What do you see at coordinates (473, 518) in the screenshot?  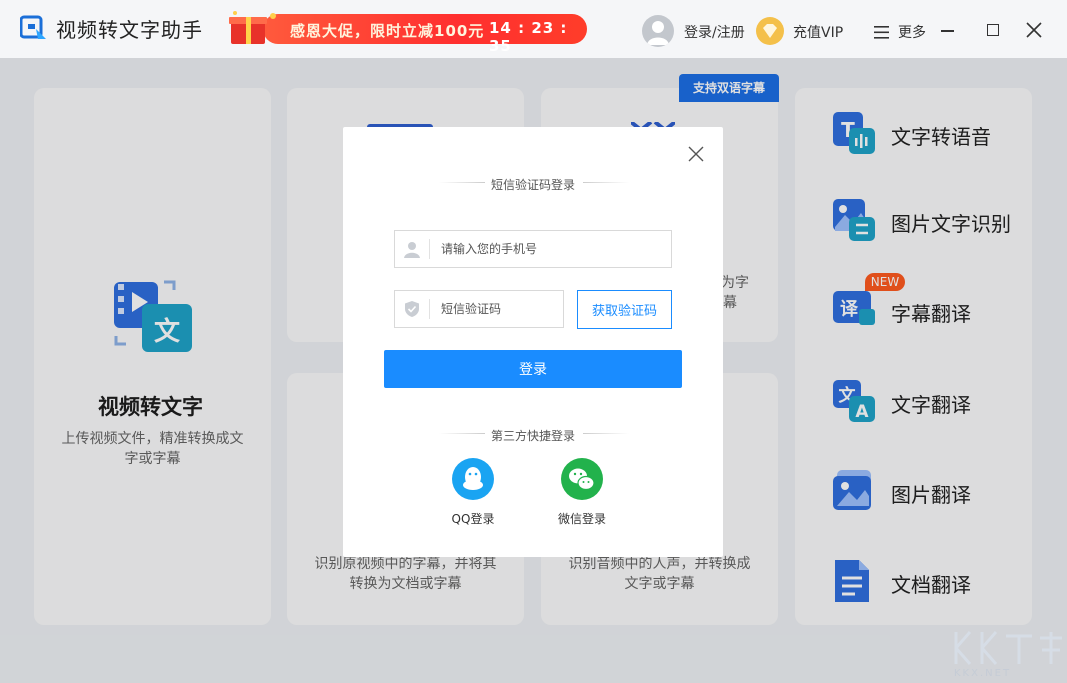 I see `qq-login-label: QQ登录` at bounding box center [473, 518].